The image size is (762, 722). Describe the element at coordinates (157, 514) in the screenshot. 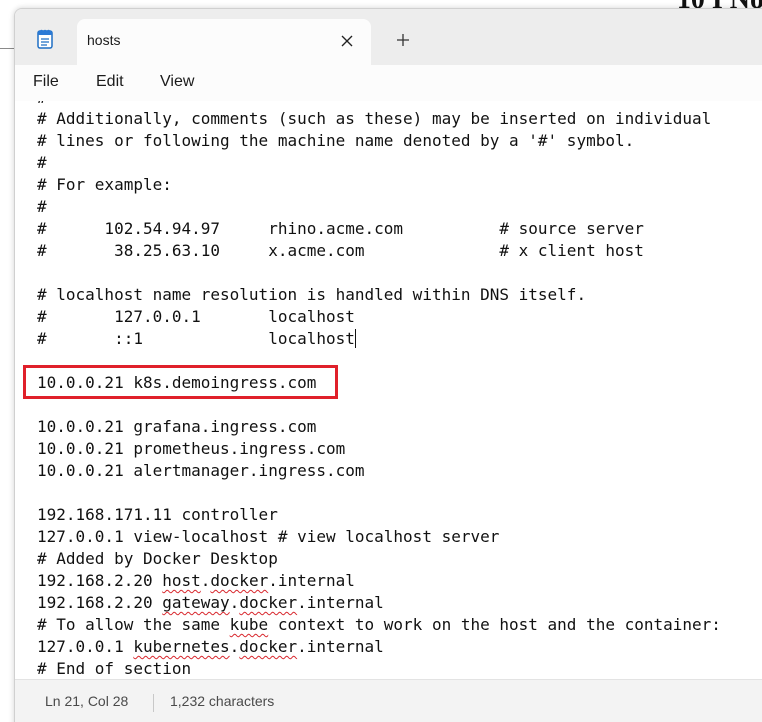

I see `editor-line: 192.168.171.11 controller` at that location.